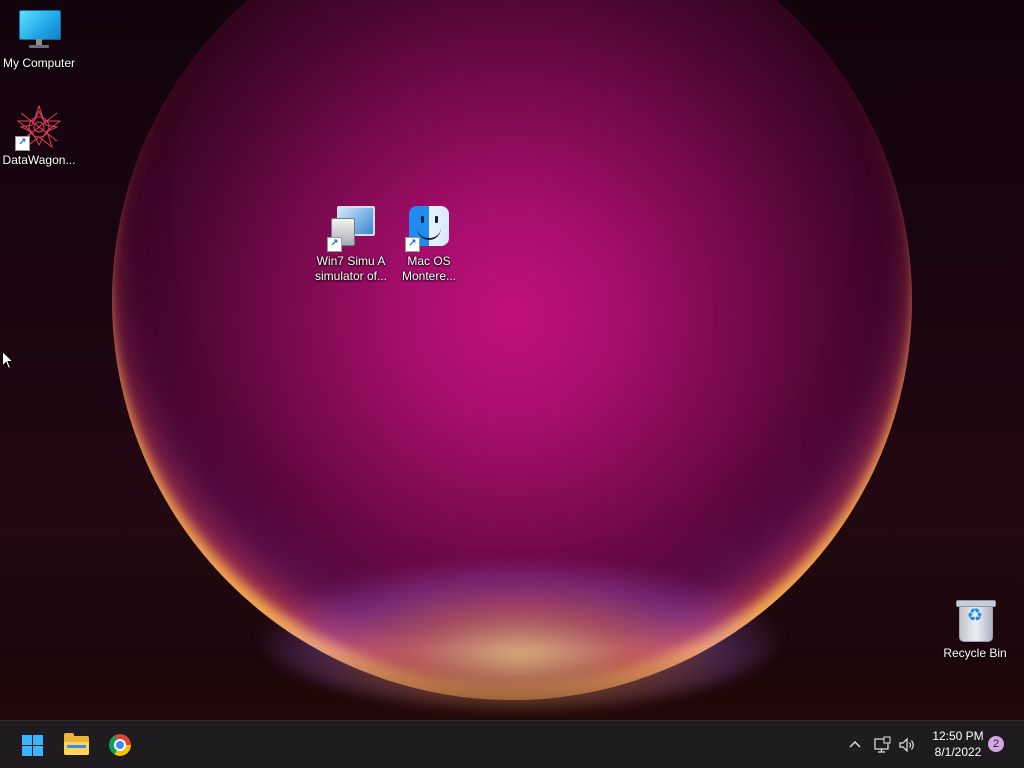  Describe the element at coordinates (996, 744) in the screenshot. I see `notification-badge: 2` at that location.